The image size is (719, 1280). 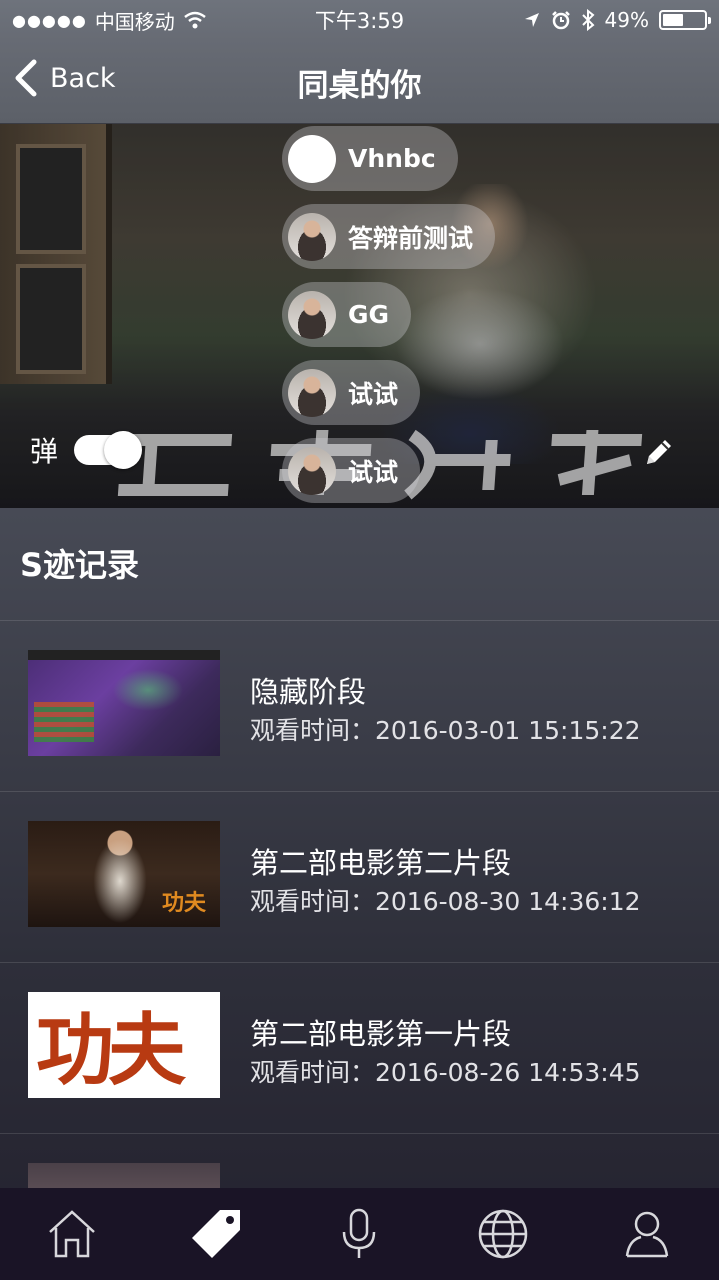 I want to click on tab-profile, so click(x=647, y=1234).